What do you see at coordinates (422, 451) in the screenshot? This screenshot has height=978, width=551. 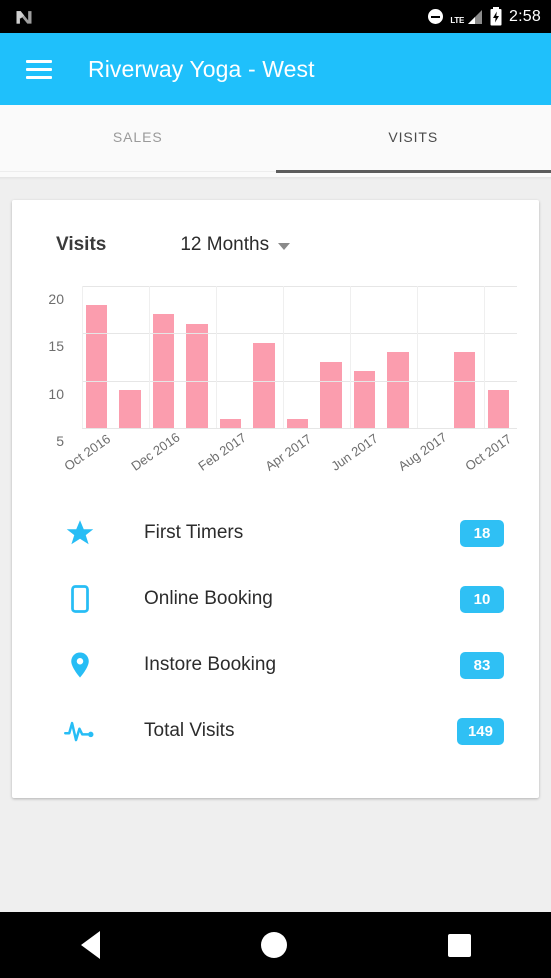 I see `x-axis-tick-label: Aug 2017` at bounding box center [422, 451].